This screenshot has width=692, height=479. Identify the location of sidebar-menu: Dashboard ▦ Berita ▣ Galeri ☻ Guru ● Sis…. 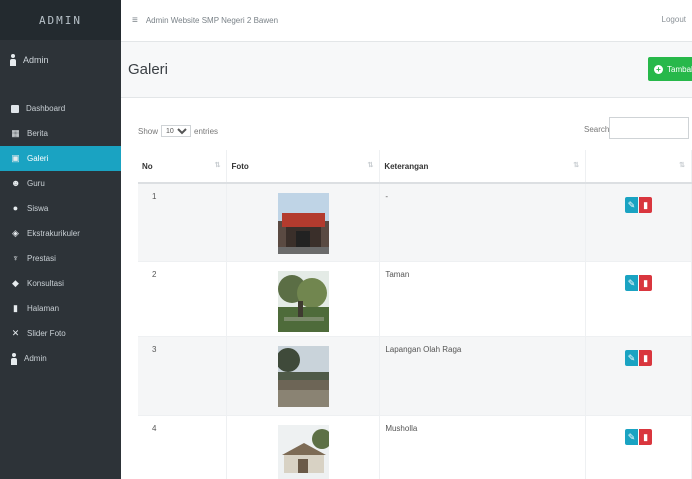
(60, 233).